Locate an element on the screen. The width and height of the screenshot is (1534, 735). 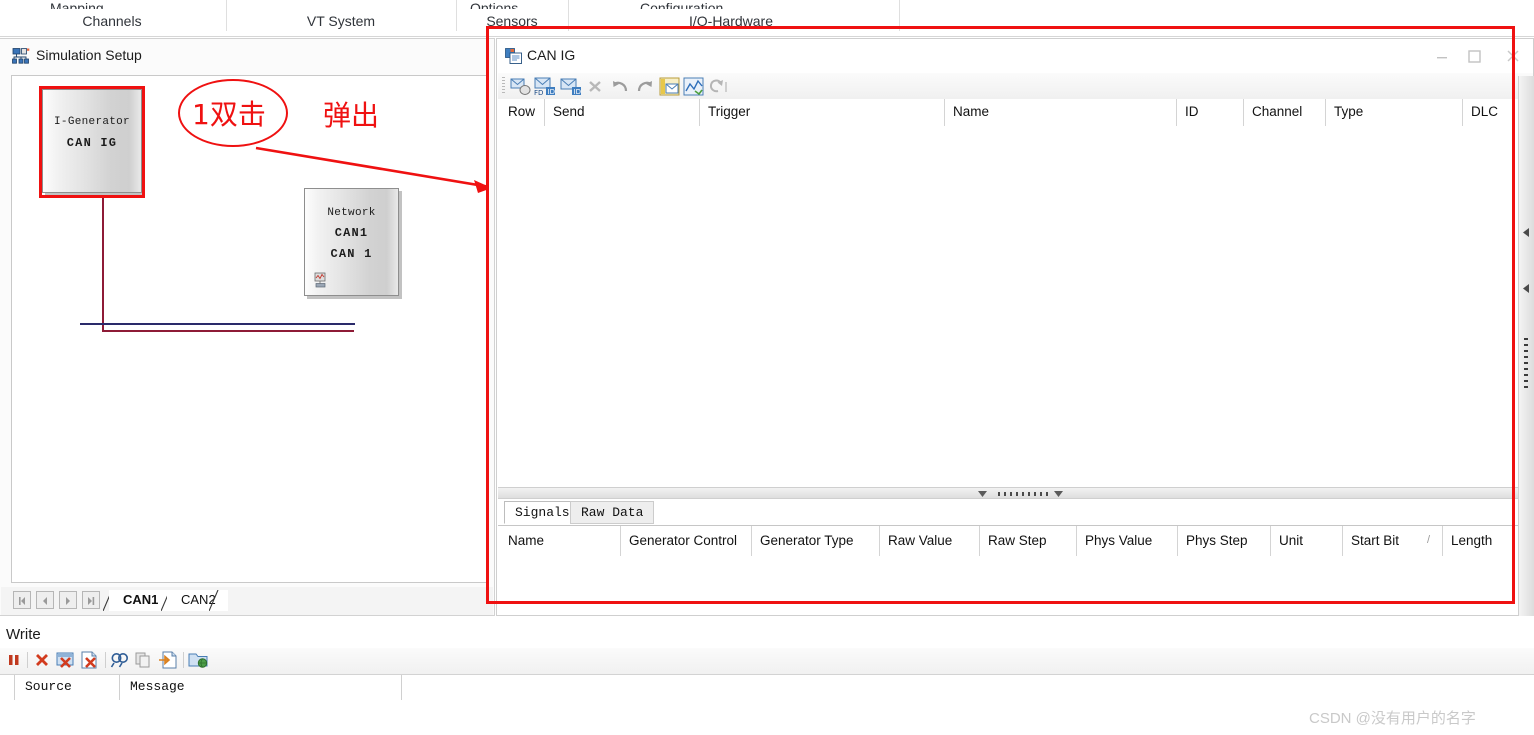
ribbon-group-channels: Channels is located at coordinates (112, 21).